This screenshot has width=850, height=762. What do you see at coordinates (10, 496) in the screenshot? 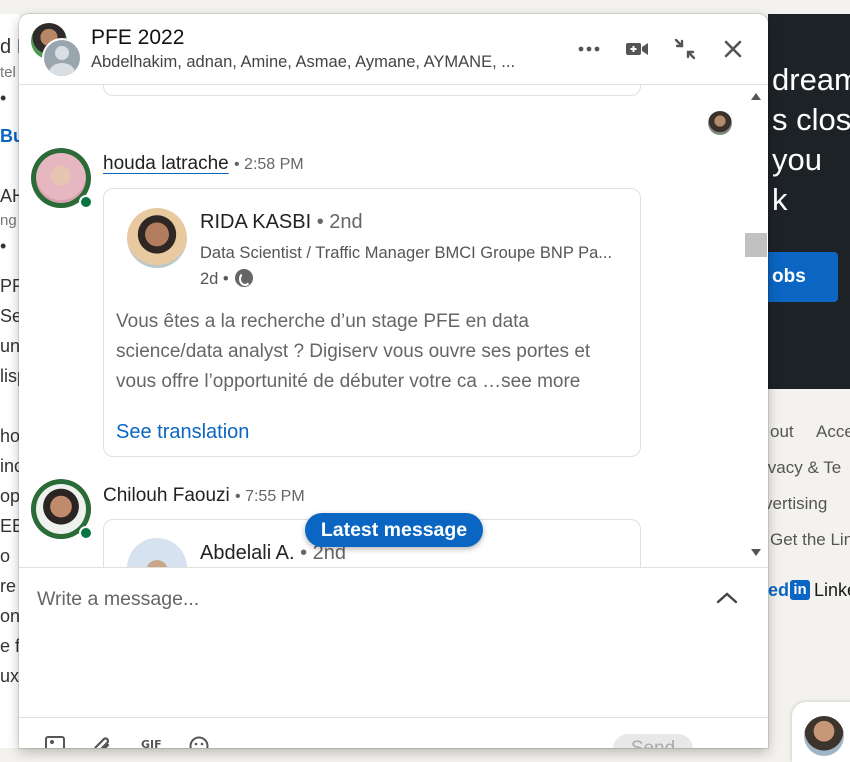
I see `bg-fragment: opp` at bounding box center [10, 496].